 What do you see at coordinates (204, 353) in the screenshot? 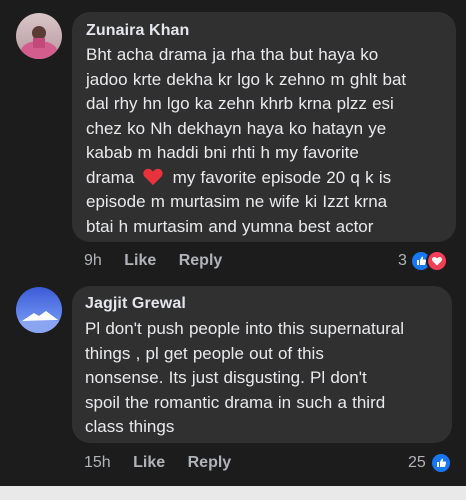
I see `comment-line: things , pl get people out of this` at bounding box center [204, 353].